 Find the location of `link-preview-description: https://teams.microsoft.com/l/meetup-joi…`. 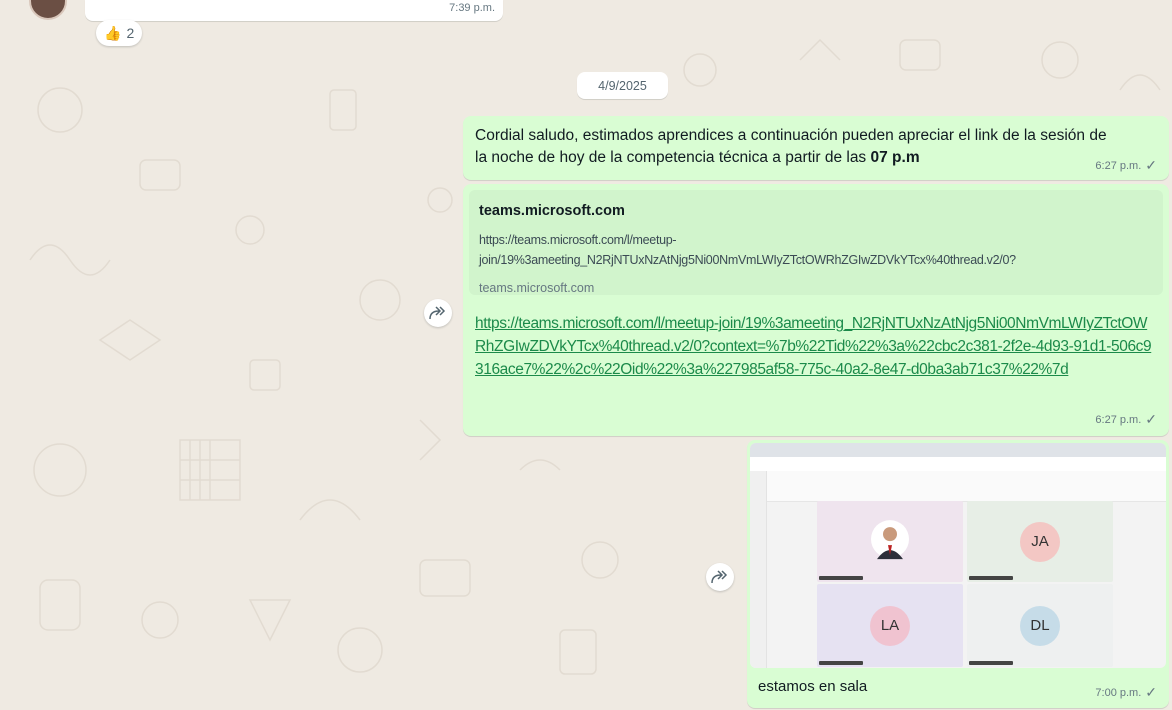

link-preview-description: https://teams.microsoft.com/l/meetup-joi… is located at coordinates (747, 250).